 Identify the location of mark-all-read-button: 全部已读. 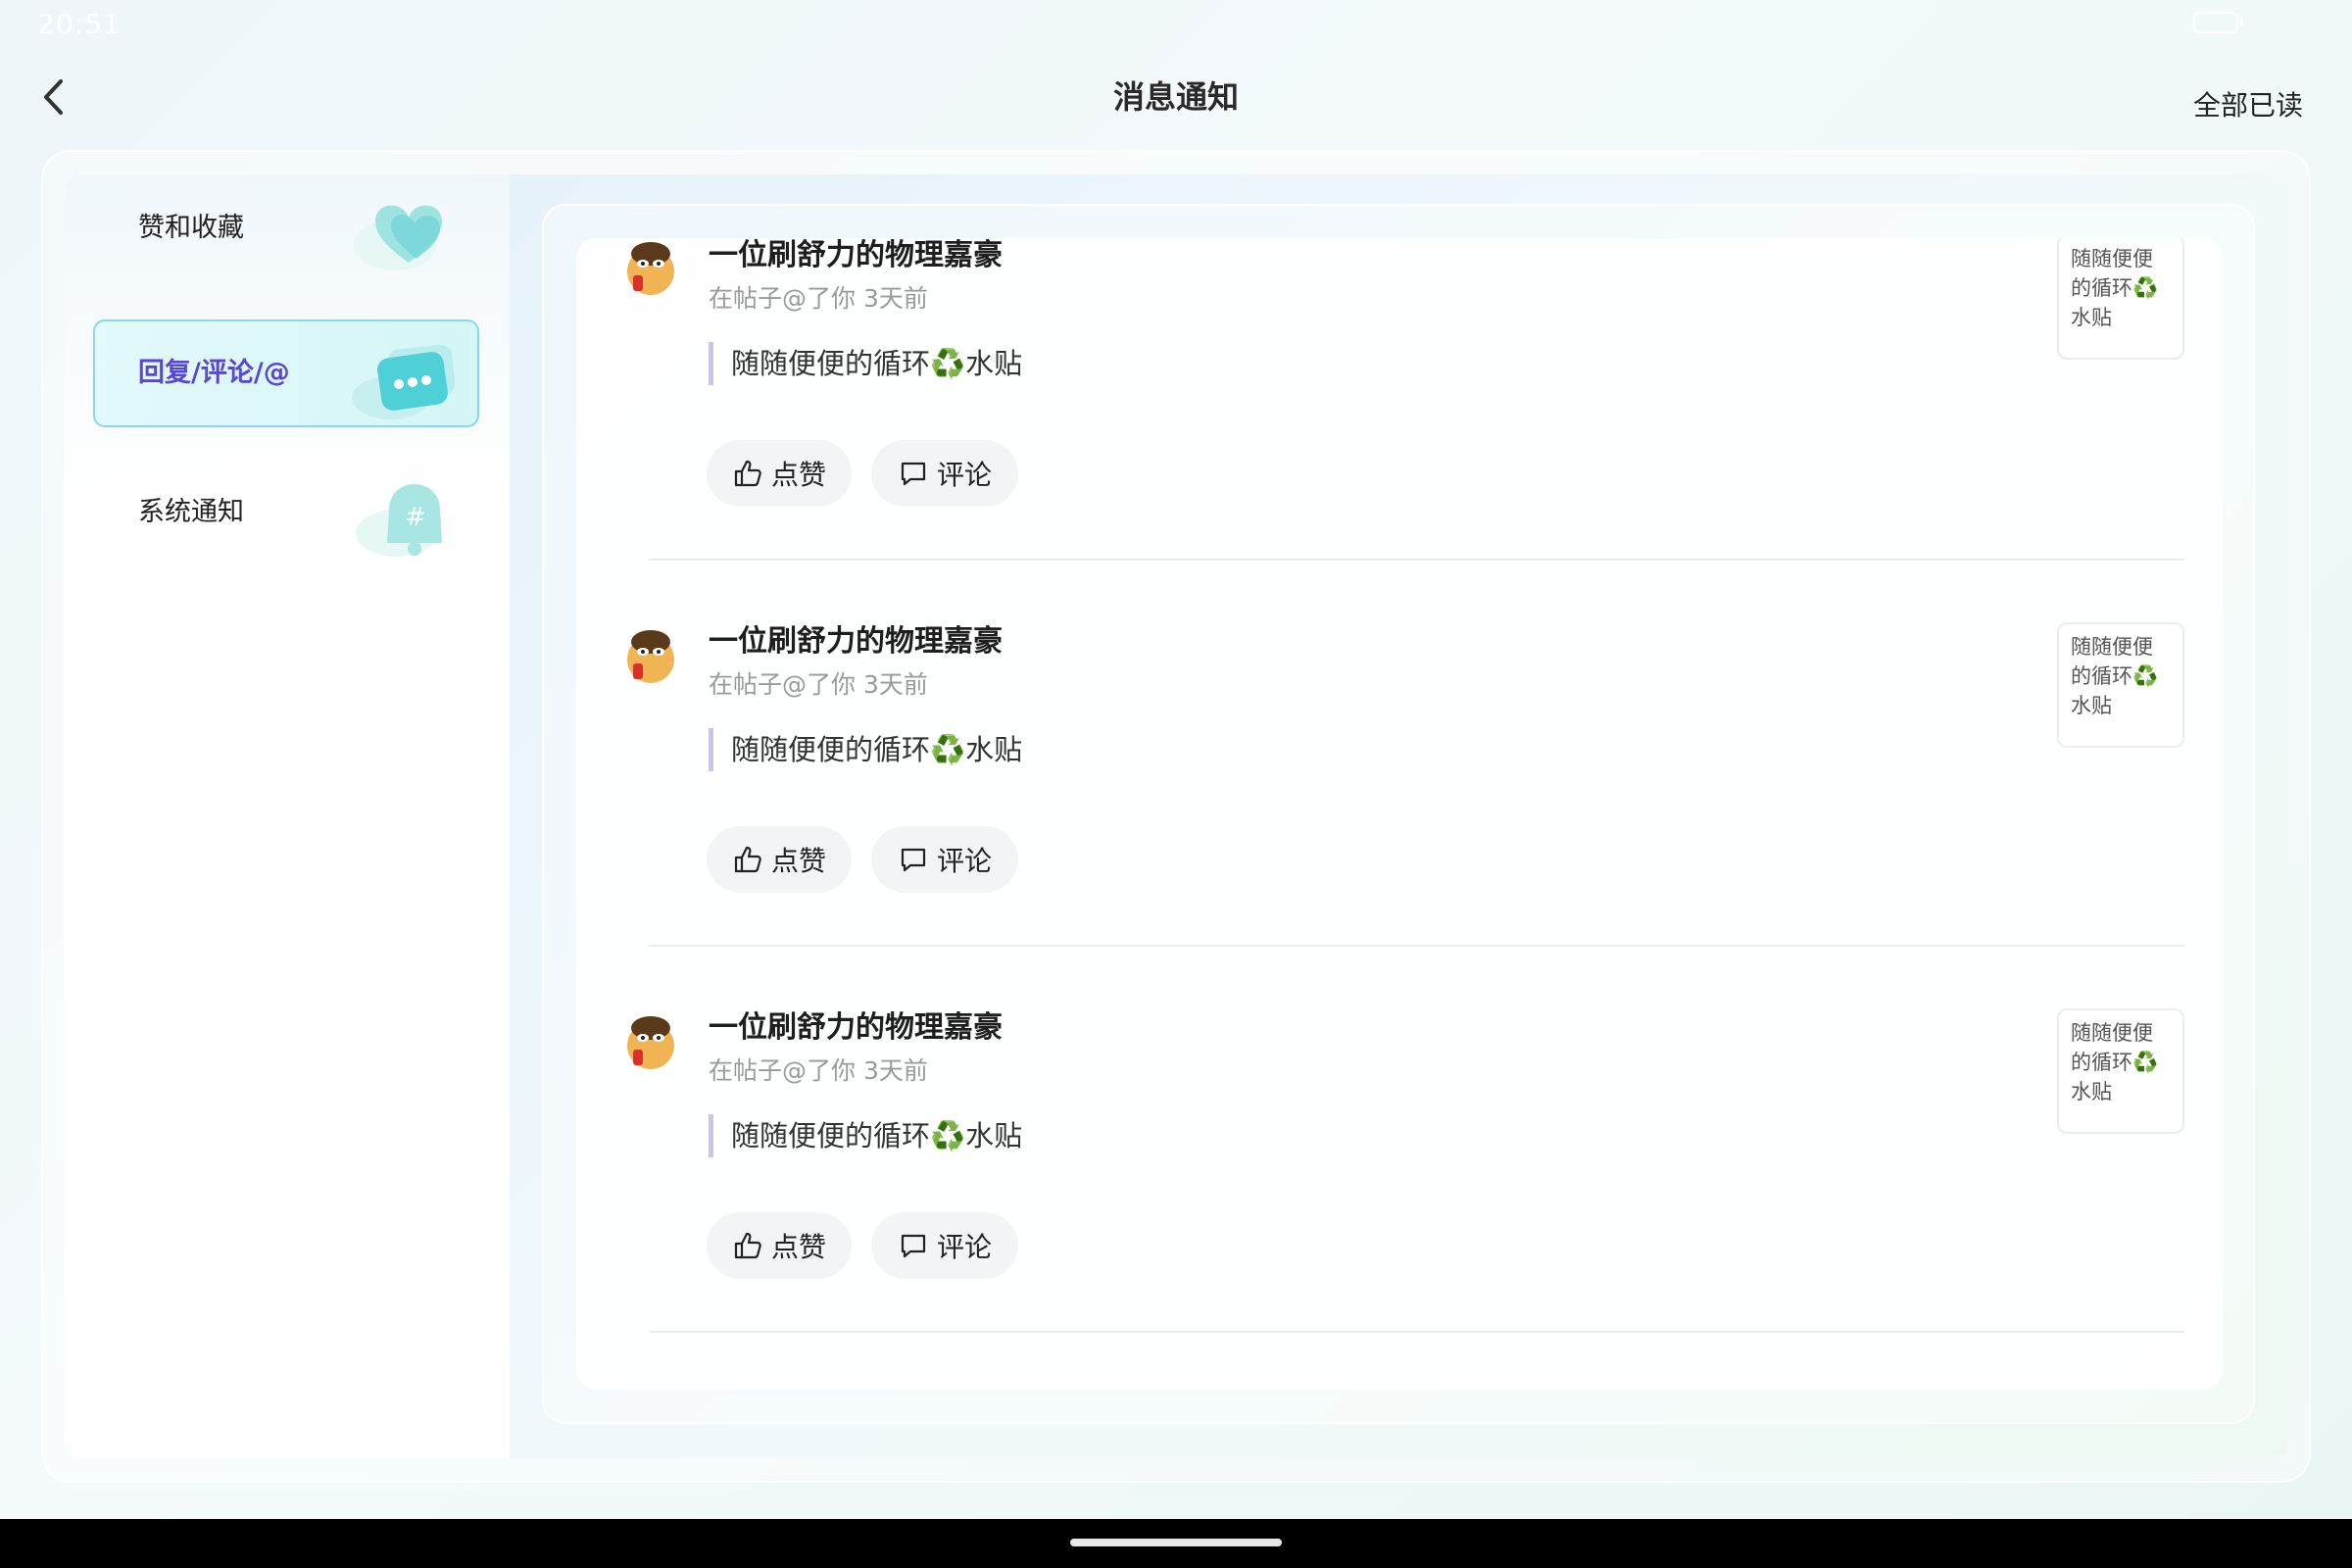
(2248, 103).